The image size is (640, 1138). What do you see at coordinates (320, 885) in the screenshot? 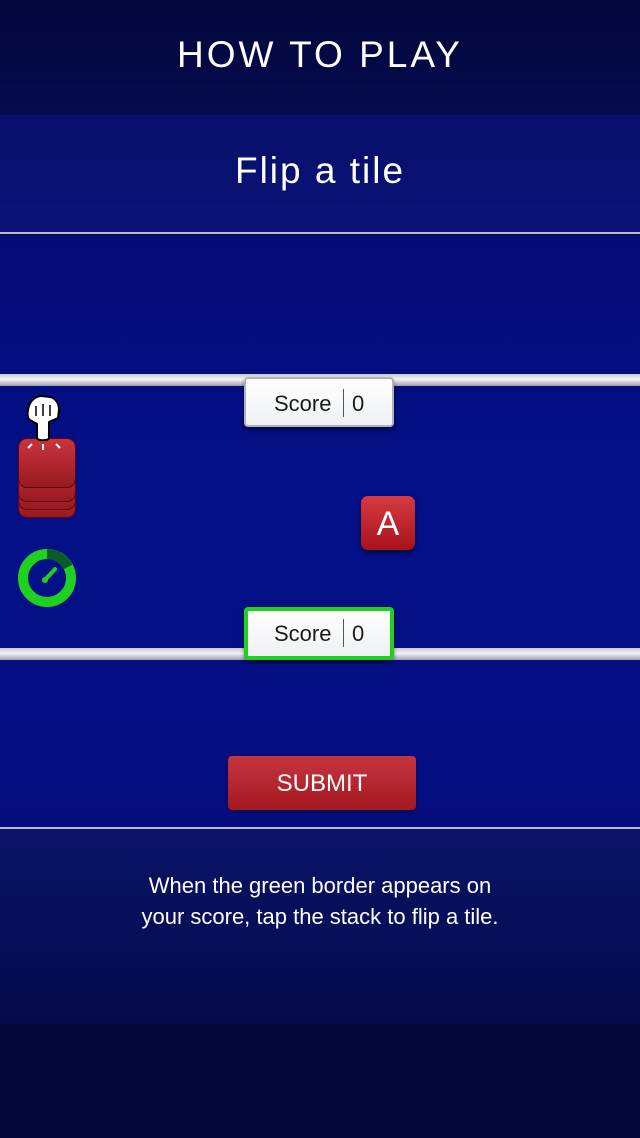
I see `instructions-line-1: When the green border appears on` at bounding box center [320, 885].